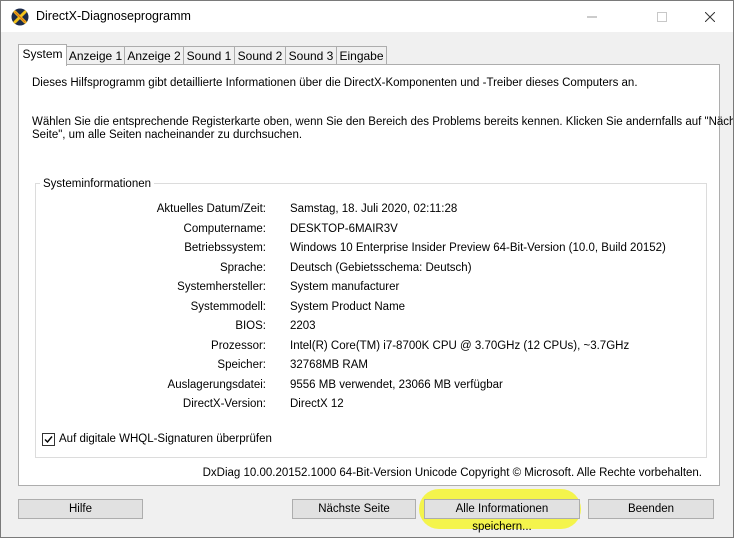  I want to click on sysinfo-row: Computername: DESKTOP-6MAIR3V, so click(359, 230).